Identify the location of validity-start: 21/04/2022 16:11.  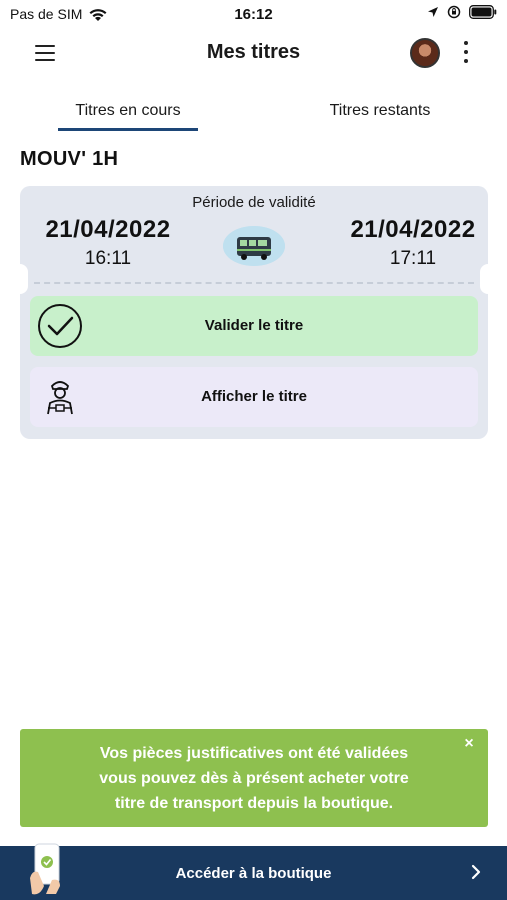
(108, 243).